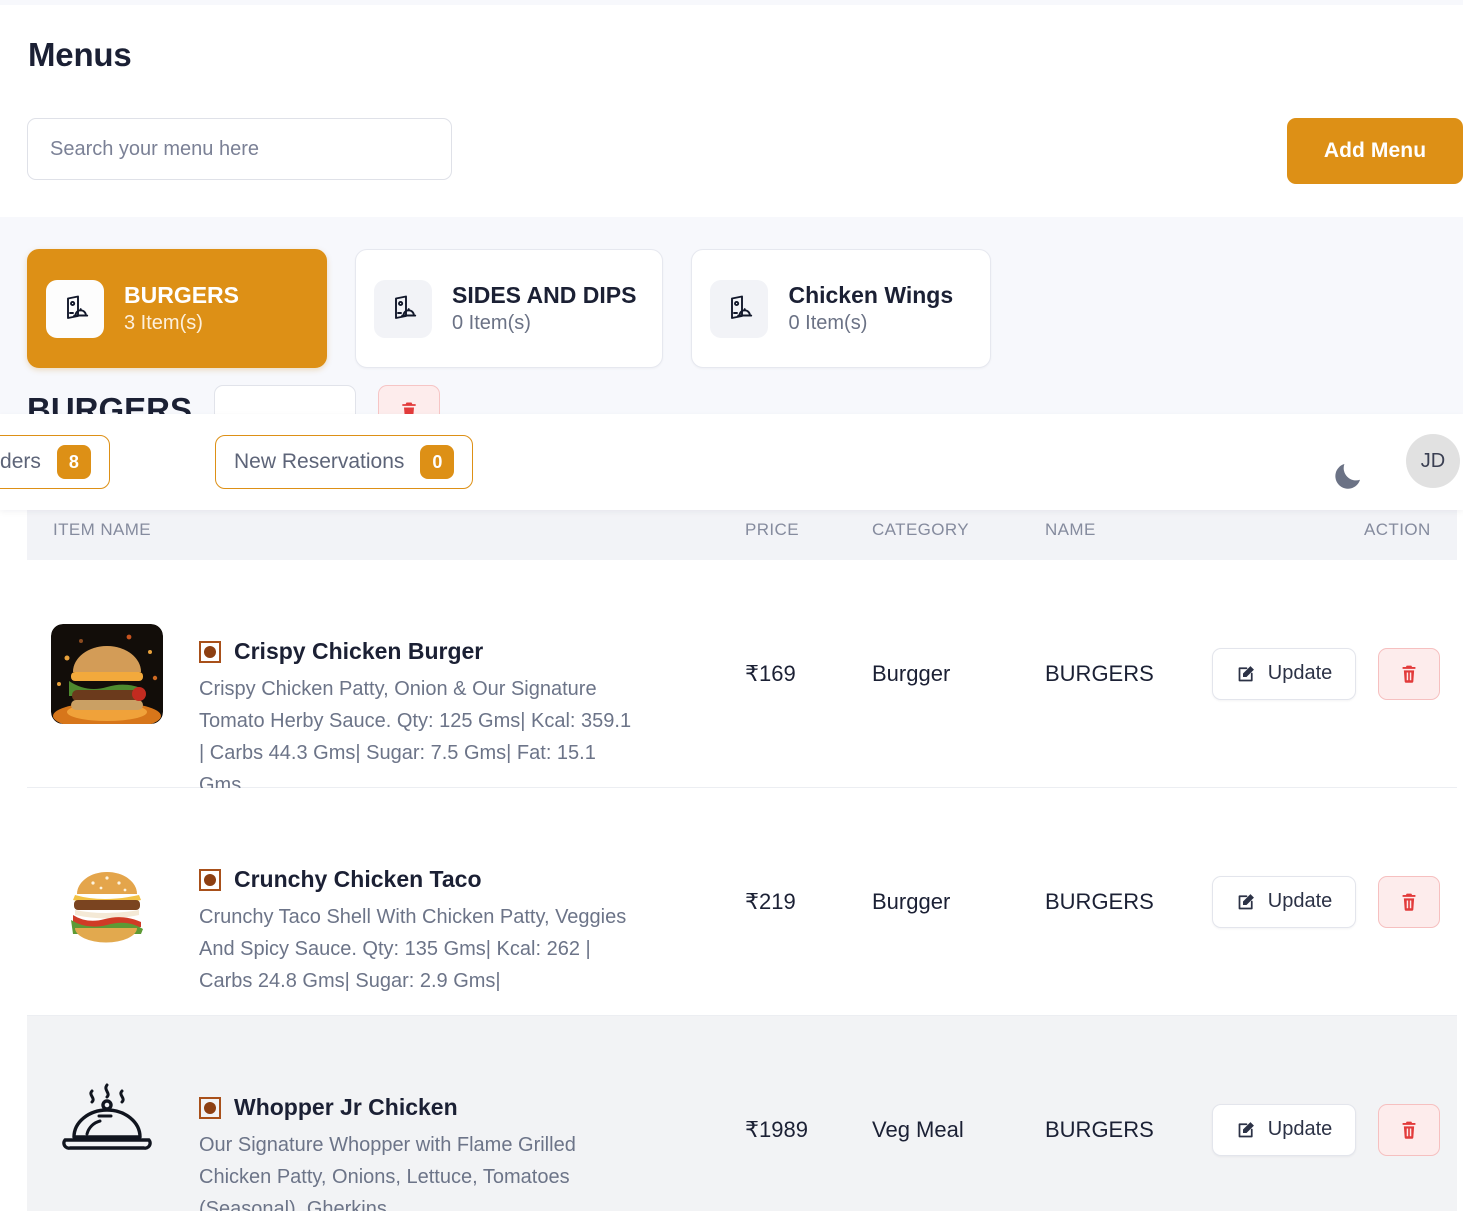 The width and height of the screenshot is (1463, 1211). Describe the element at coordinates (776, 1129) in the screenshot. I see `item-price: ₹1989` at that location.